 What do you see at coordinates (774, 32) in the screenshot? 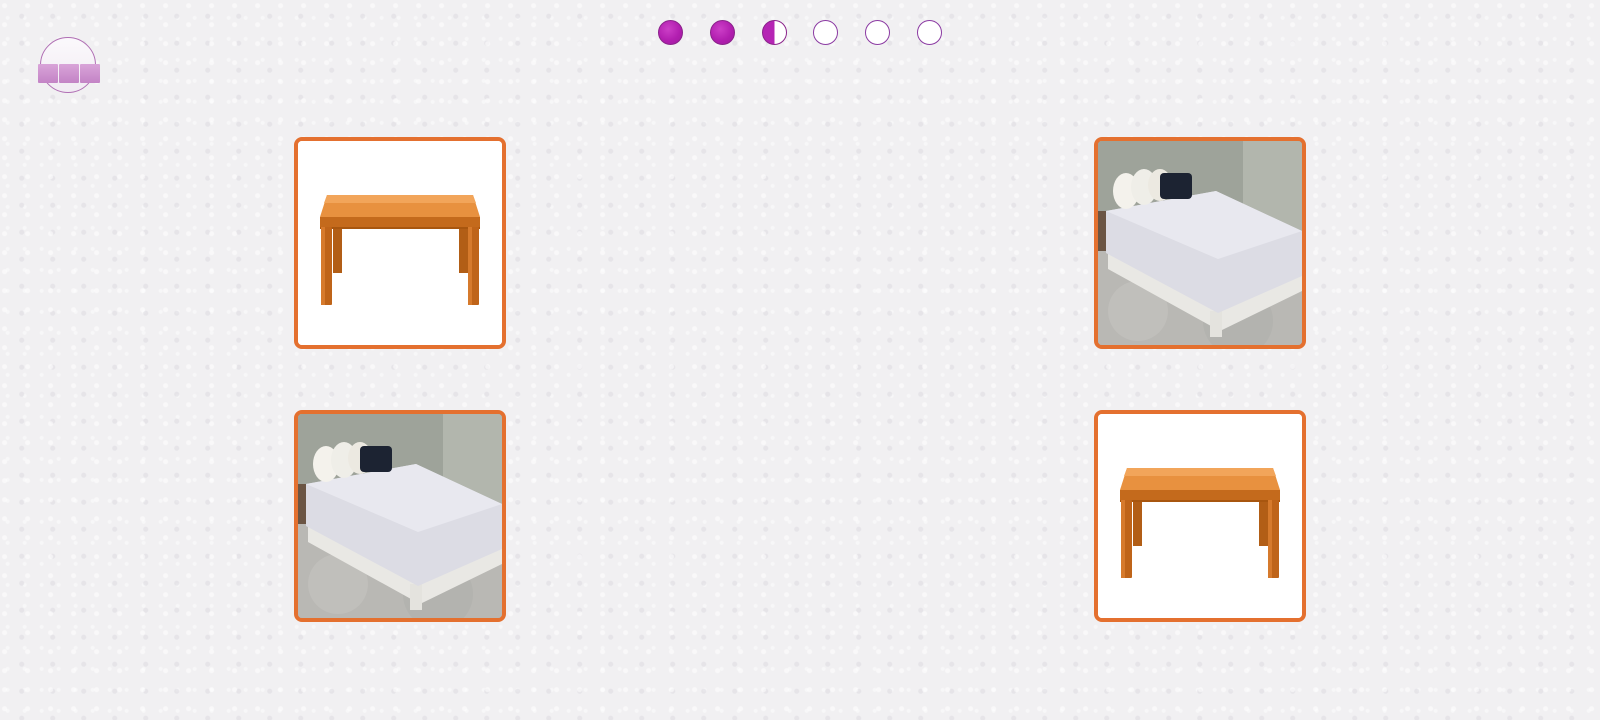
I see `progress-dot-current` at bounding box center [774, 32].